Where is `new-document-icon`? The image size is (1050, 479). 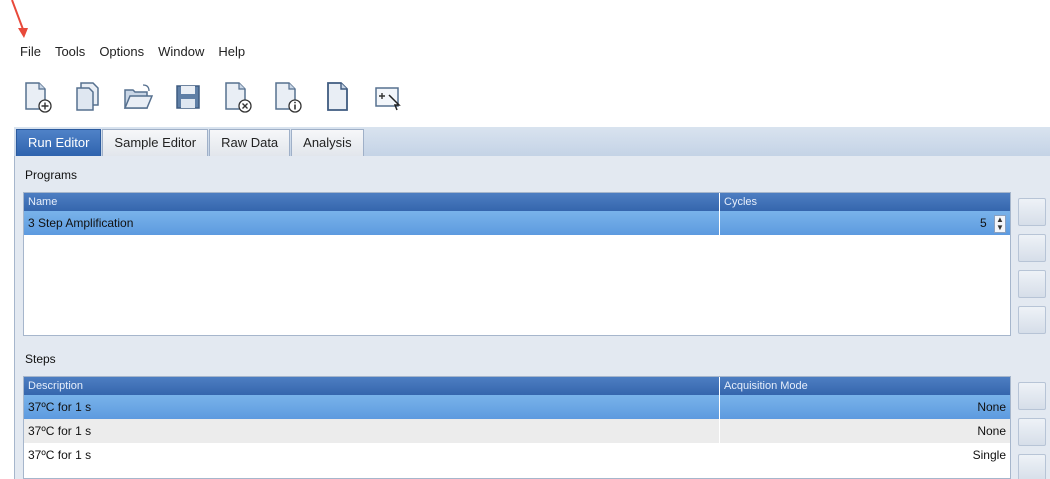
new-document-icon is located at coordinates (38, 97).